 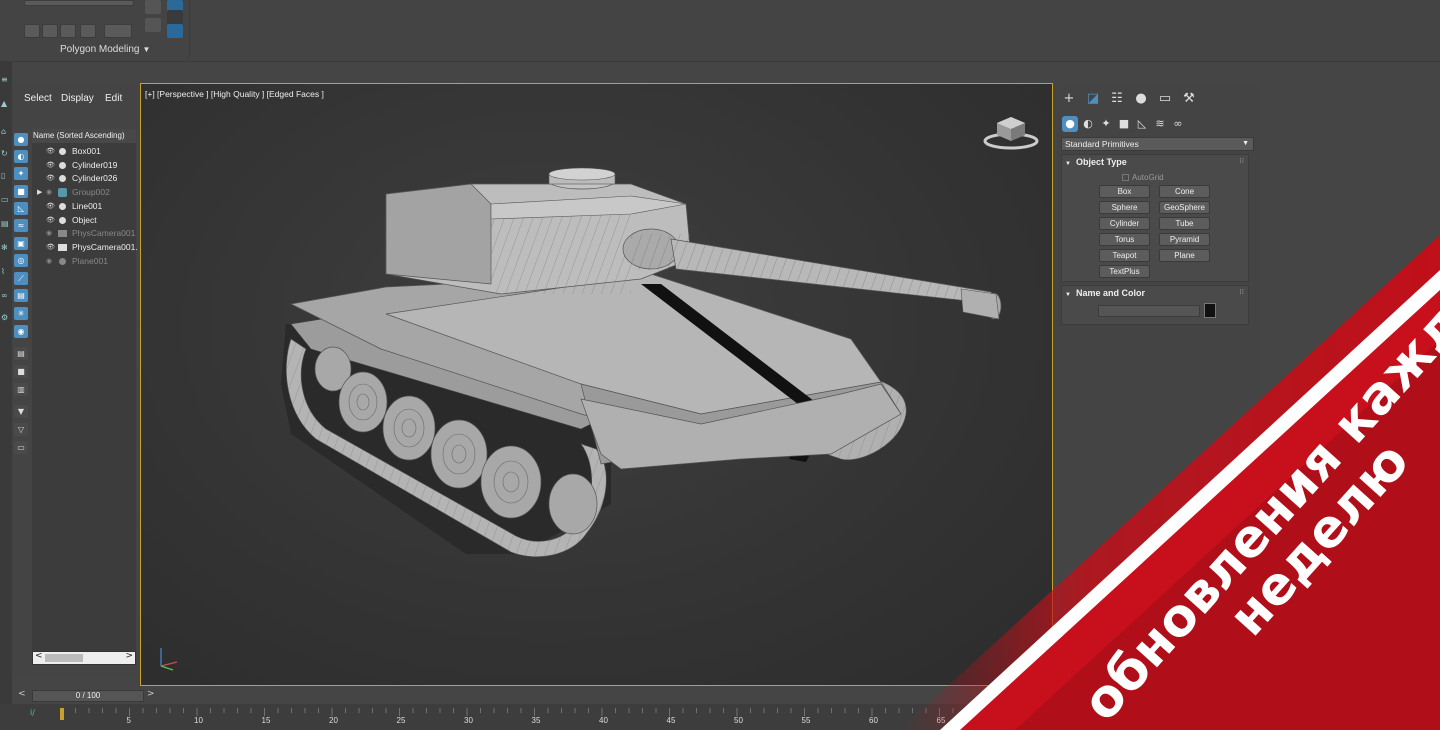 What do you see at coordinates (1093, 99) in the screenshot?
I see `modify-tab-icon: ◪` at bounding box center [1093, 99].